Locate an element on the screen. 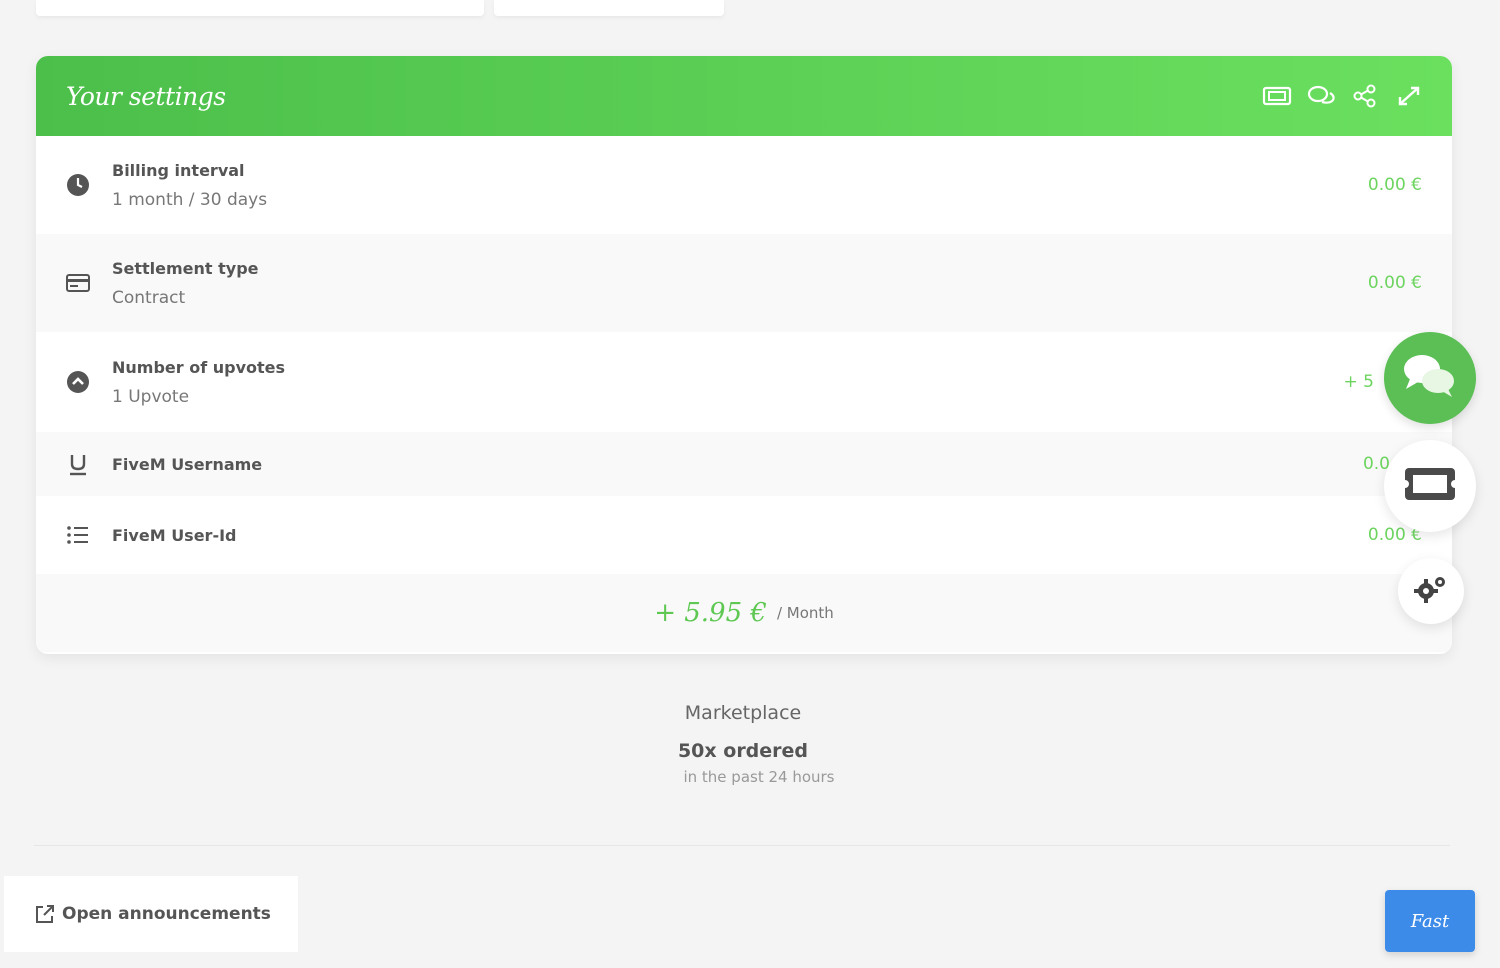 The image size is (1500, 968). setting-row-username: FiveM Username 0.0 is located at coordinates (744, 464).